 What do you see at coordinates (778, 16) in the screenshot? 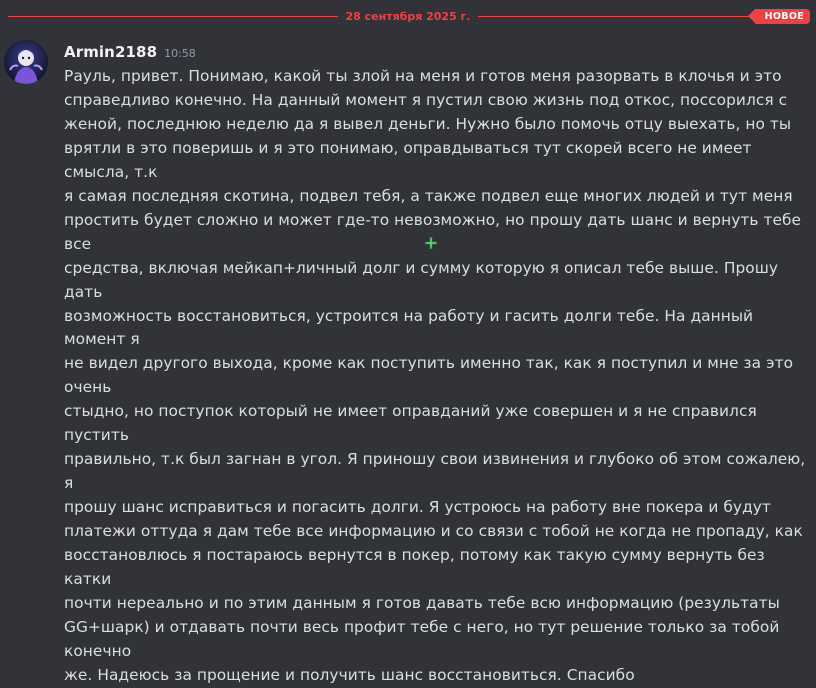
I see `new-badge: НОВОЕ` at bounding box center [778, 16].